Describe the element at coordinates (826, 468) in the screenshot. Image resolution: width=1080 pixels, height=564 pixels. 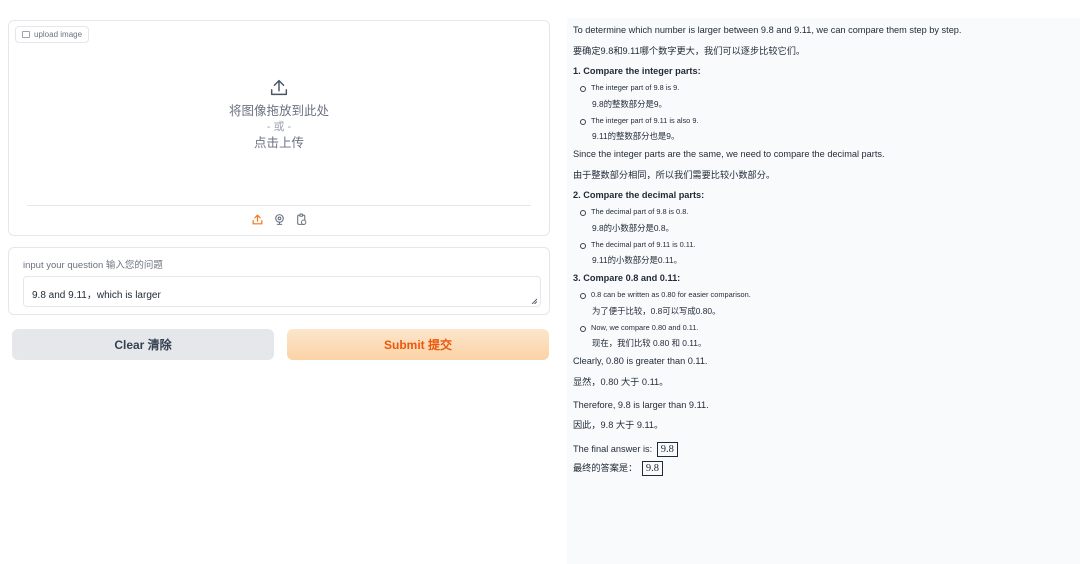
I see `final-answer-cn: 最终的答案是： 9.8` at that location.